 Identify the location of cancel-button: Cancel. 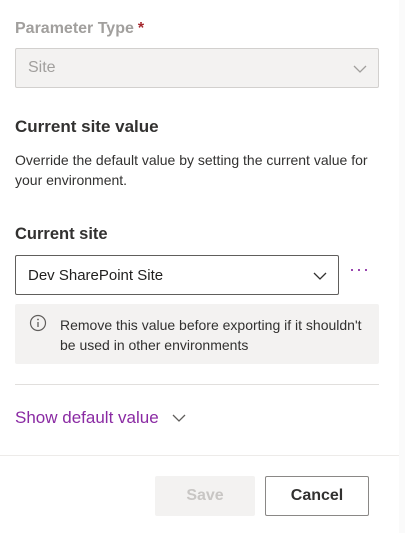
(317, 496).